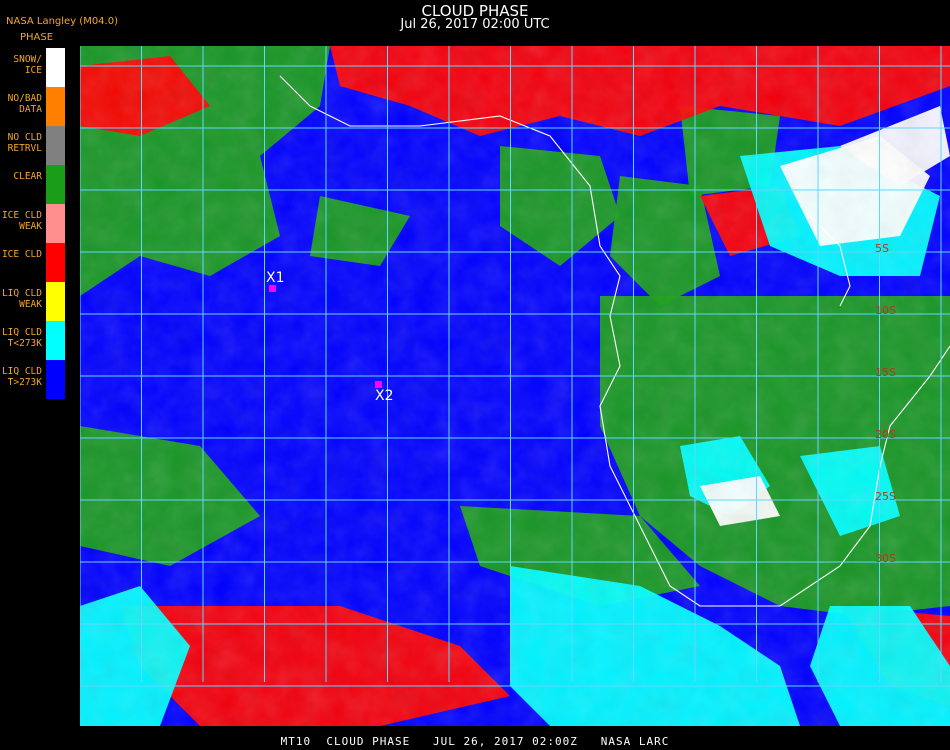 This screenshot has height=750, width=950. Describe the element at coordinates (882, 248) in the screenshot. I see `latitude-label: 5S` at that location.